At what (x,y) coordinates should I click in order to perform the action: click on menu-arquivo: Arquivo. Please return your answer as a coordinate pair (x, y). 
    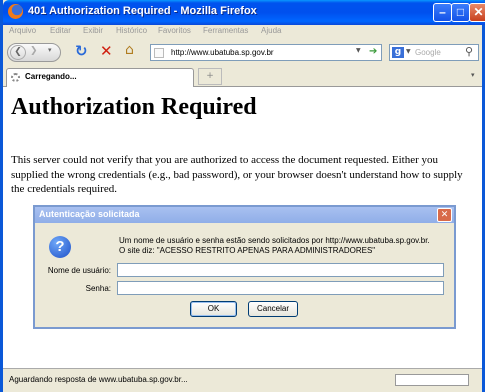
    Looking at the image, I should click on (22, 30).